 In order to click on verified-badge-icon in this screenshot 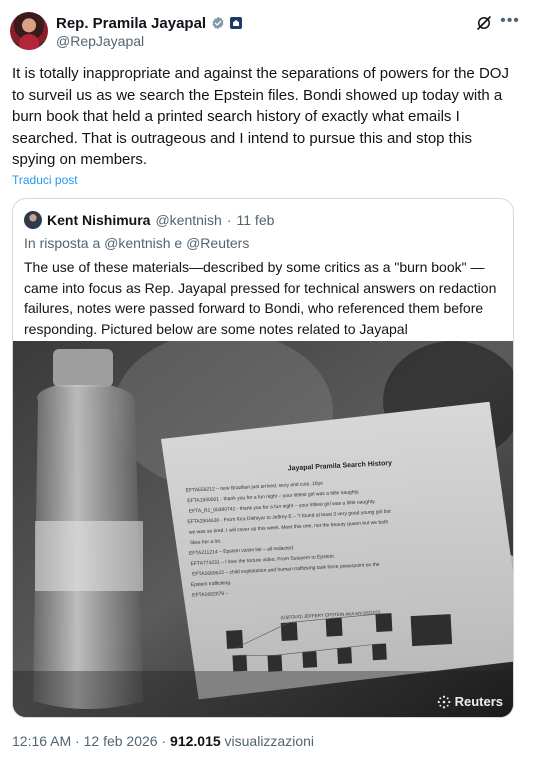, I will do `click(218, 23)`.